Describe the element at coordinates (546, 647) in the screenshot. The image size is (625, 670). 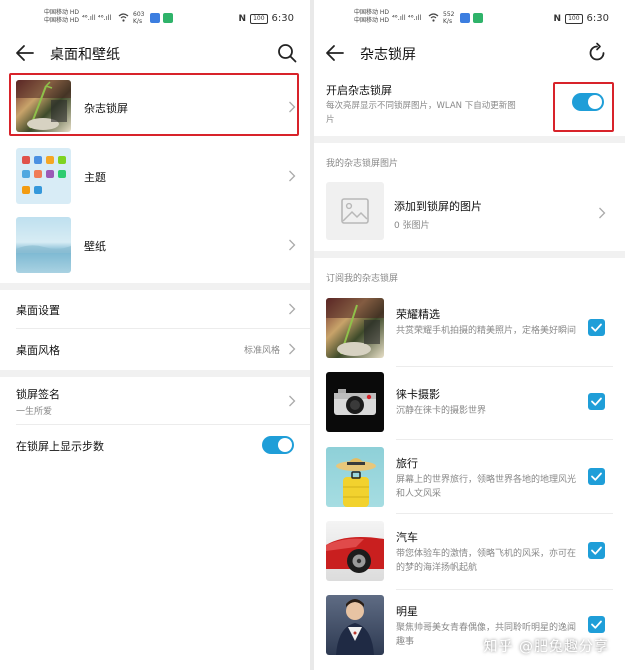
I see `watermark: 知乎 @肥兔趣分享` at that location.